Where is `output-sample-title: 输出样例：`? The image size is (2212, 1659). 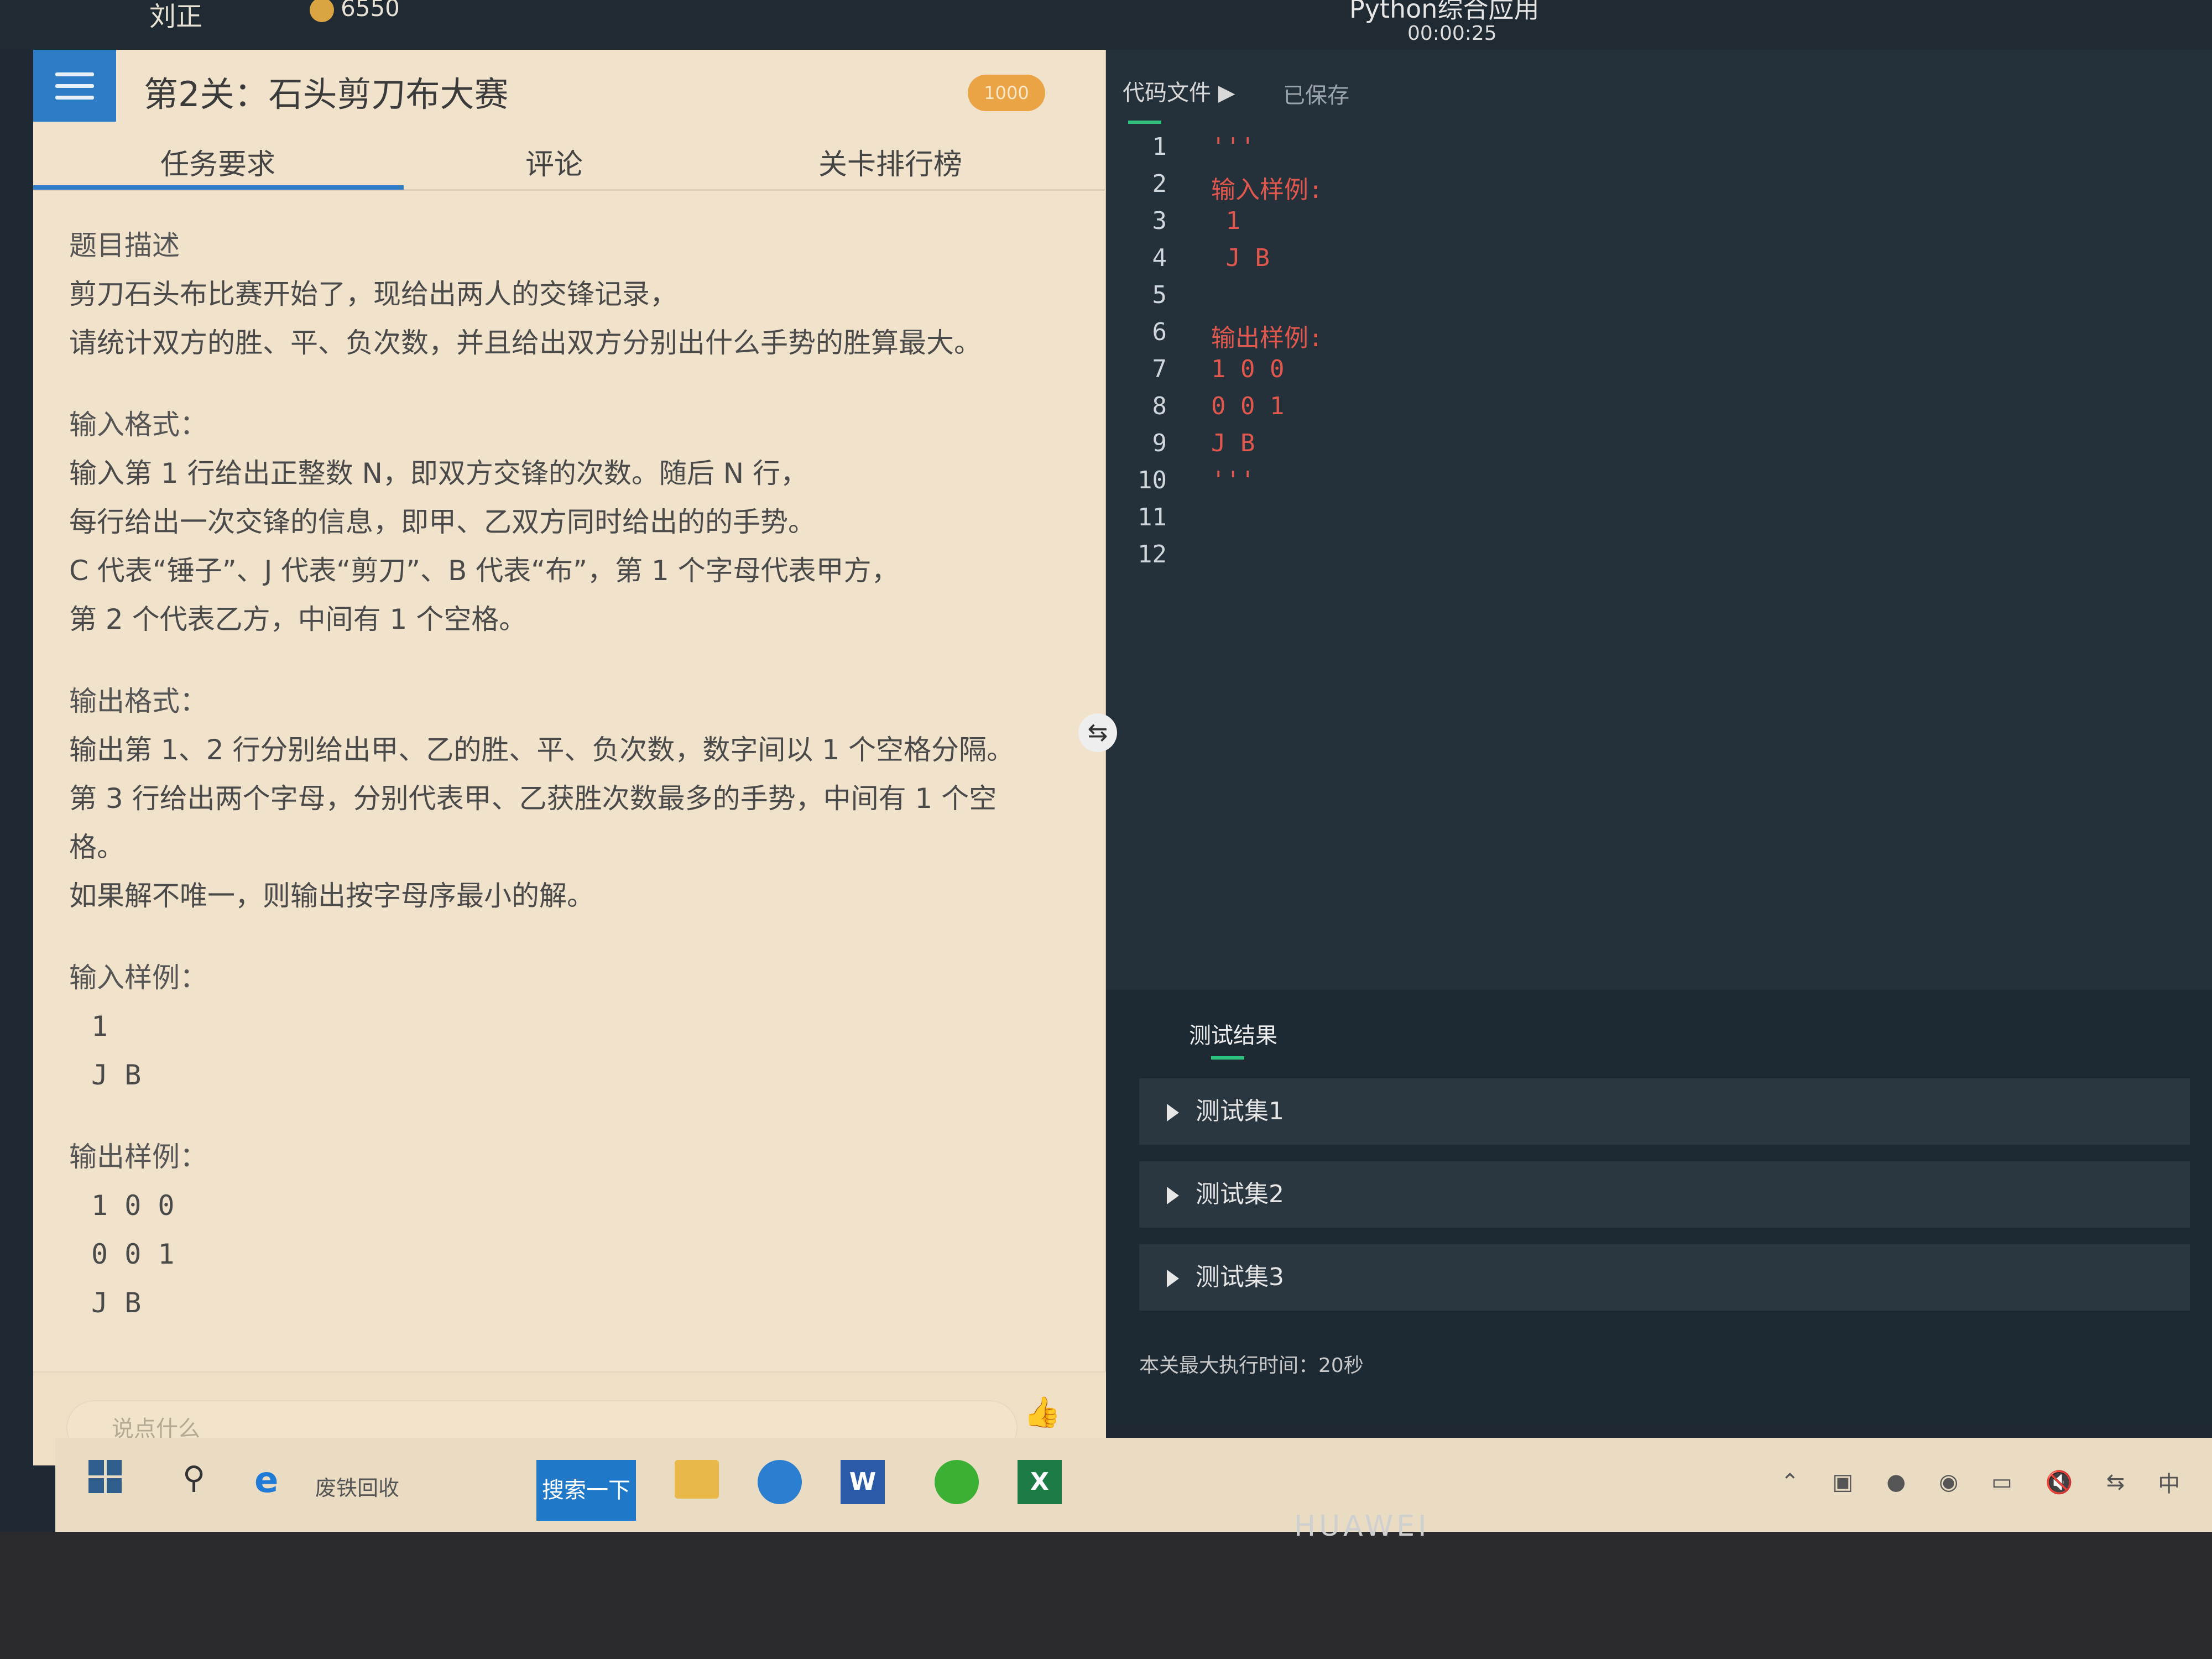
output-sample-title: 输出样例： is located at coordinates (138, 1157).